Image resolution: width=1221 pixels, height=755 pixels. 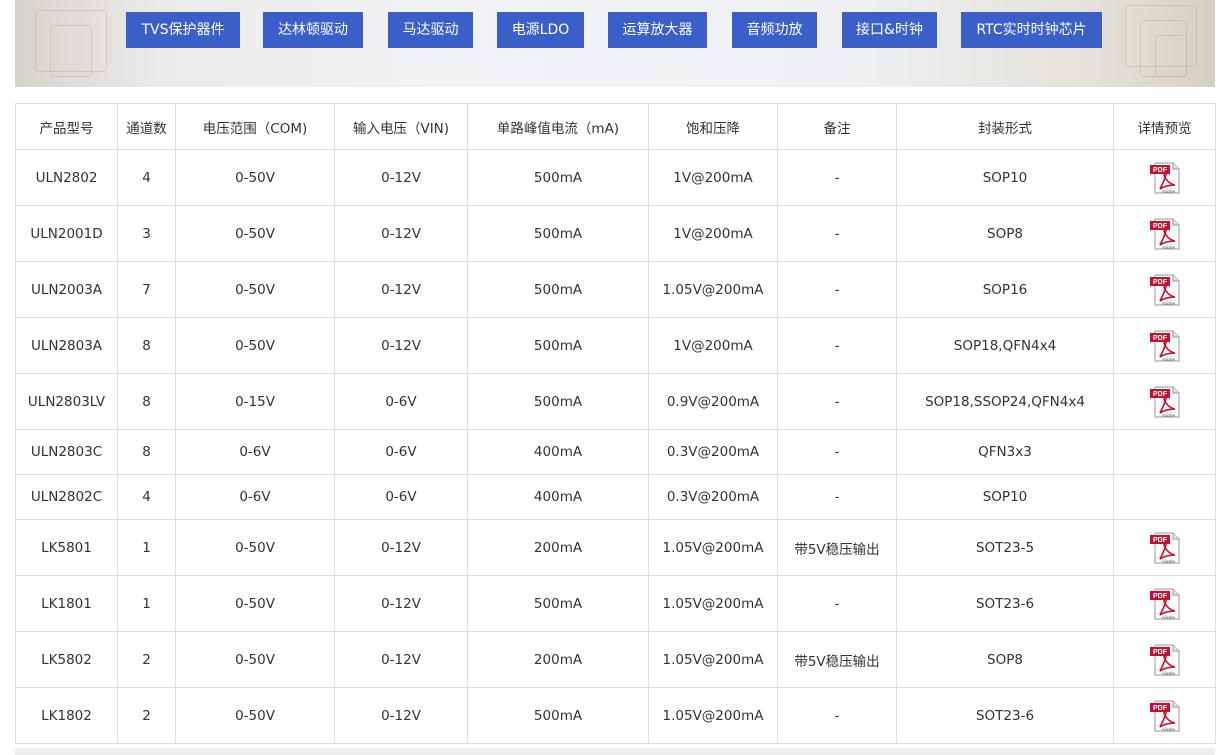 What do you see at coordinates (657, 30) in the screenshot?
I see `nav-opamp: 运算放大器` at bounding box center [657, 30].